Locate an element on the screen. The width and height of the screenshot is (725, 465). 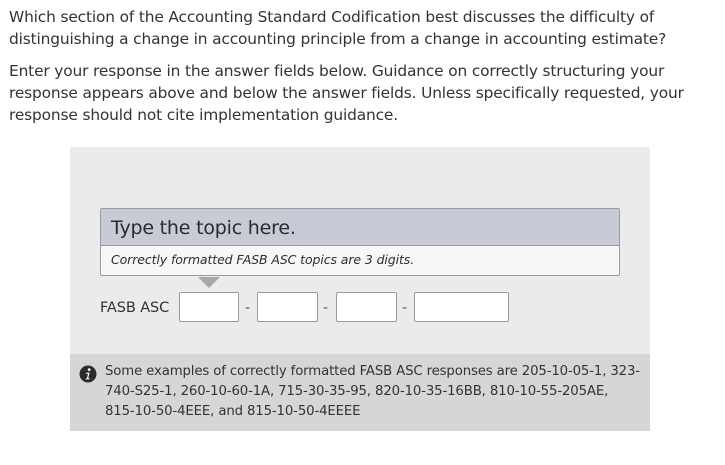
info-icon is located at coordinates (88, 374).